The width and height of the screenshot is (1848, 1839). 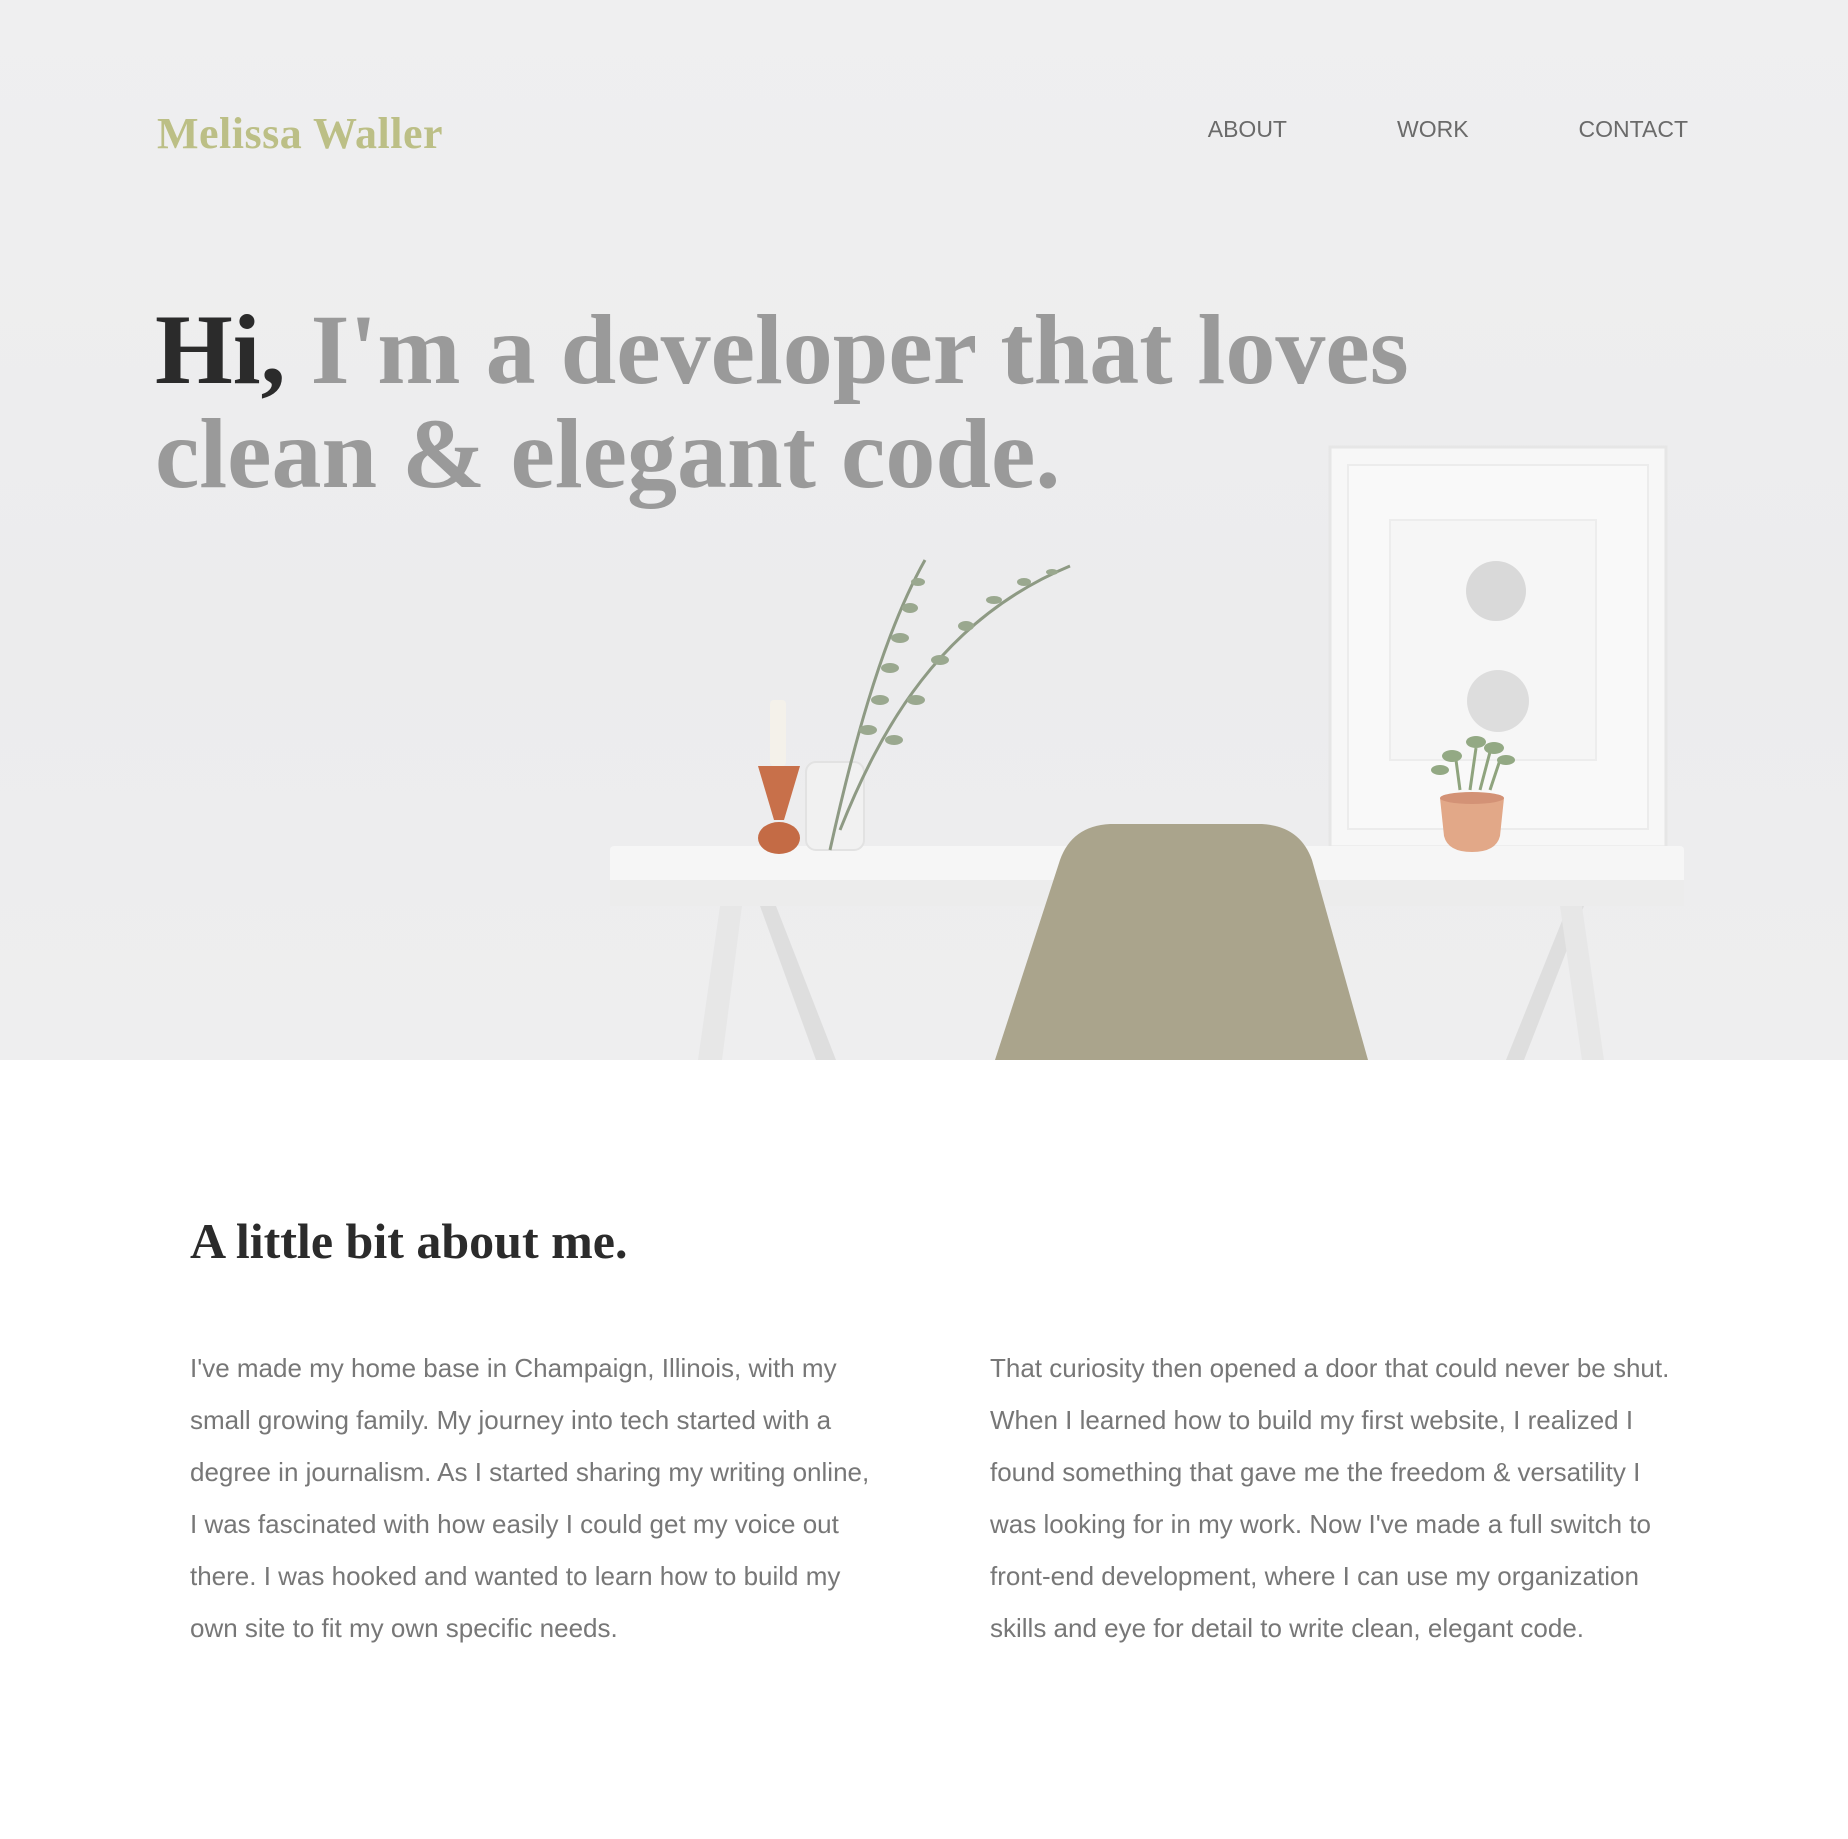 What do you see at coordinates (779, 777) in the screenshot?
I see `candle-holder` at bounding box center [779, 777].